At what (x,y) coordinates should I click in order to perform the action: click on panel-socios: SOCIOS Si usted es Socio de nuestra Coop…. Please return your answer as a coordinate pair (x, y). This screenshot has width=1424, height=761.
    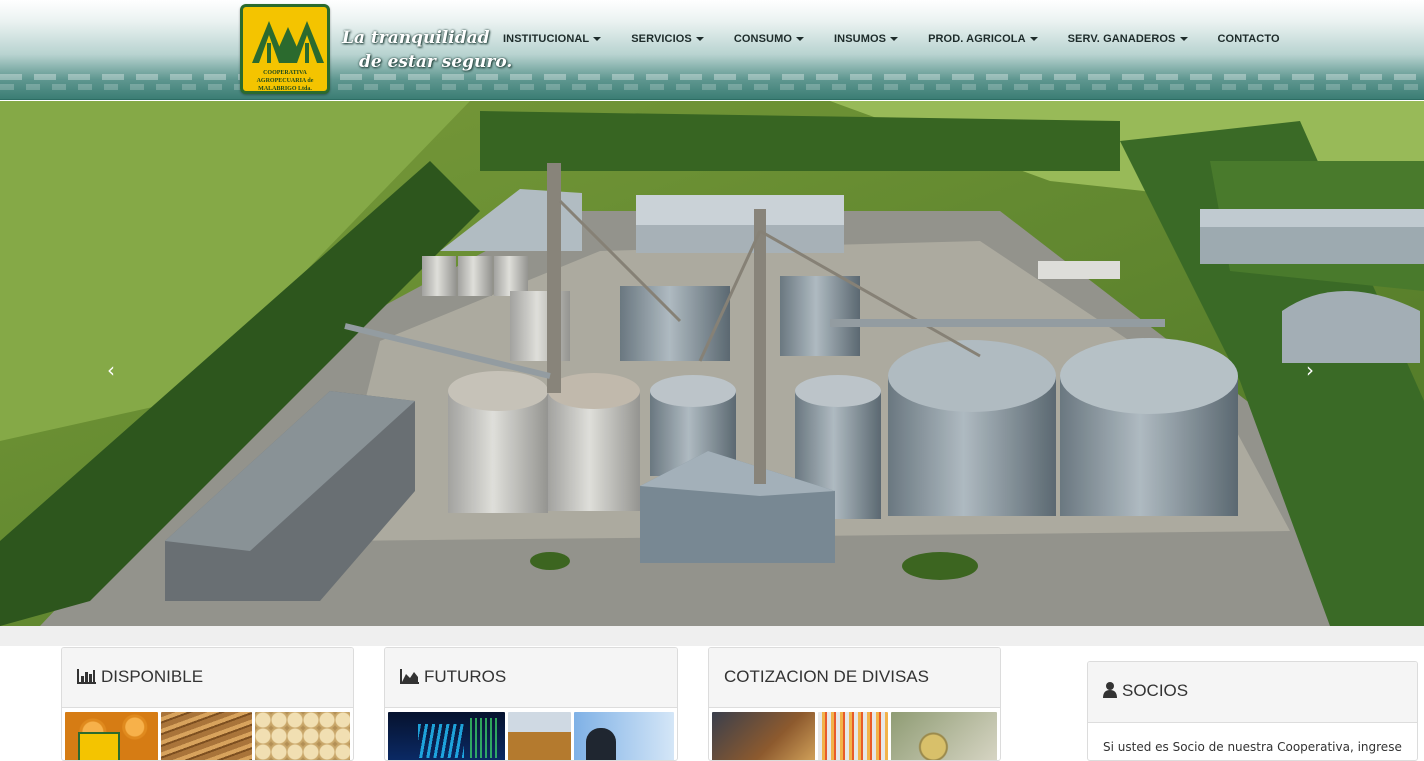
    Looking at the image, I should click on (1252, 711).